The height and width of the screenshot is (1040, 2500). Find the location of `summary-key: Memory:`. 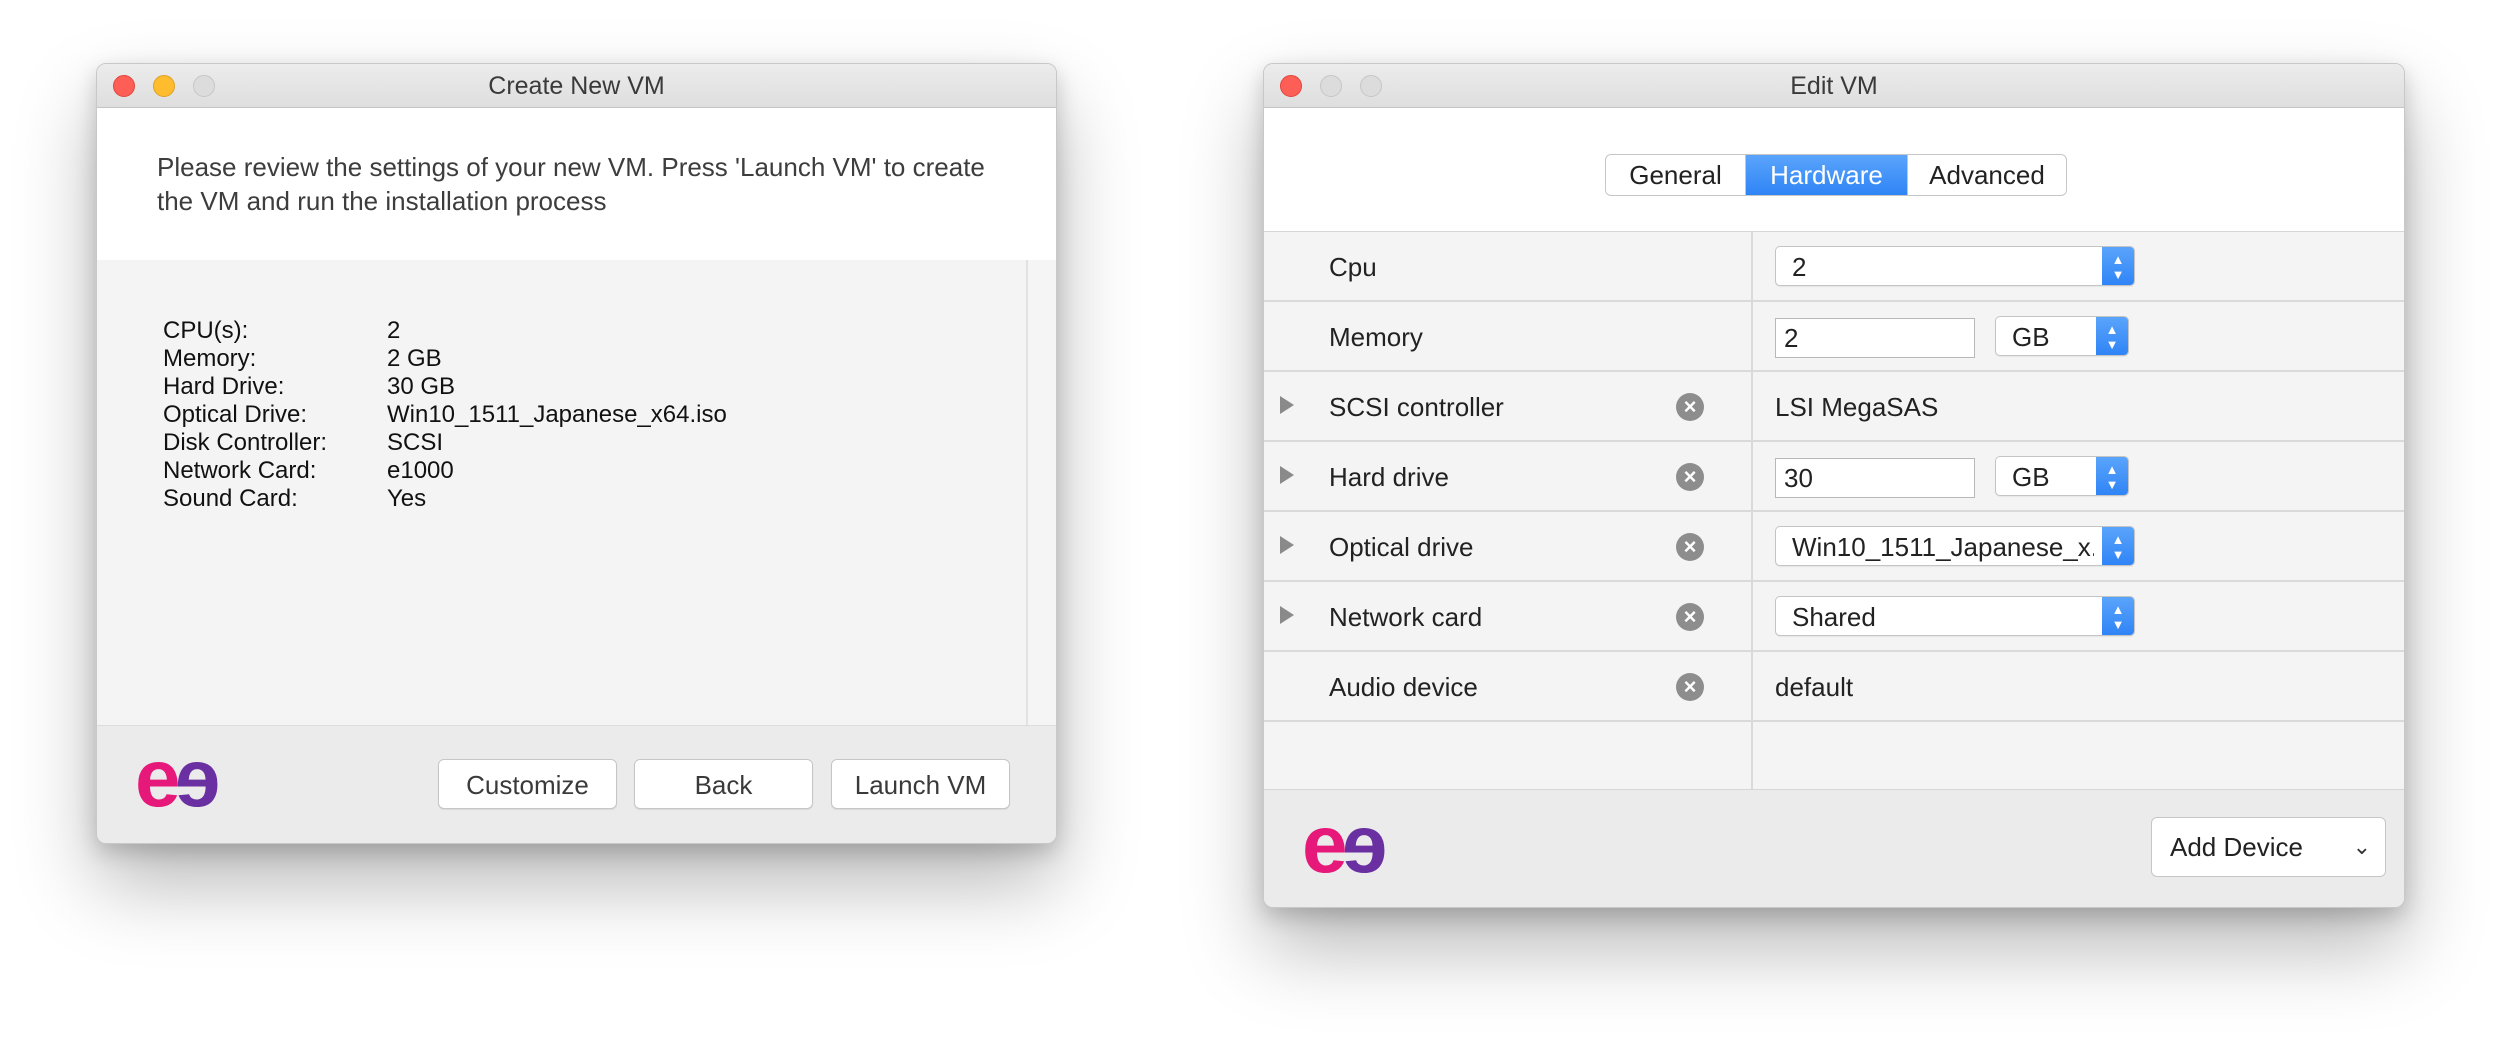

summary-key: Memory: is located at coordinates (210, 358).